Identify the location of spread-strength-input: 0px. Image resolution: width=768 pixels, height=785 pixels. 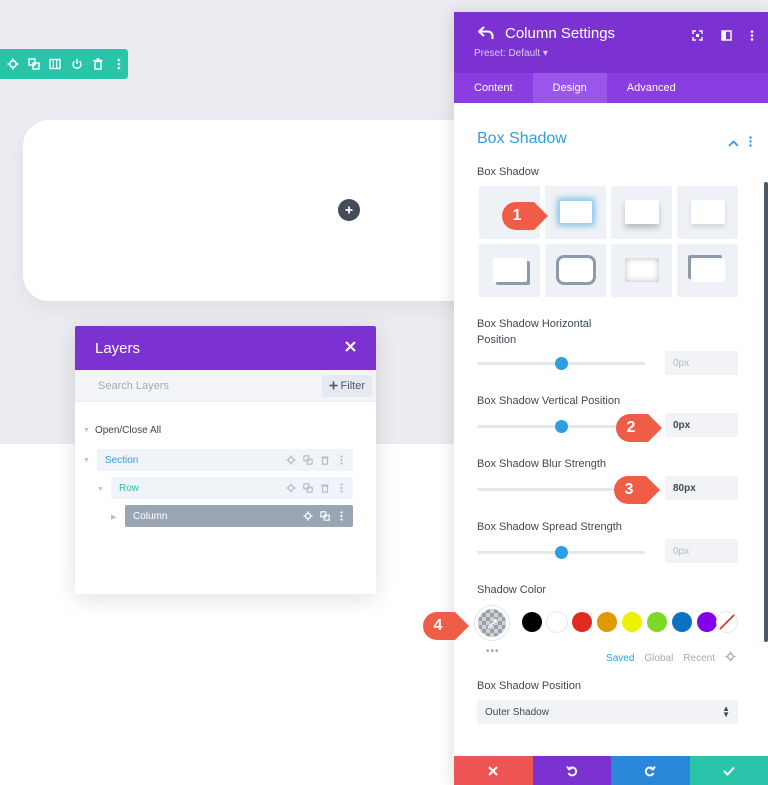
(701, 551).